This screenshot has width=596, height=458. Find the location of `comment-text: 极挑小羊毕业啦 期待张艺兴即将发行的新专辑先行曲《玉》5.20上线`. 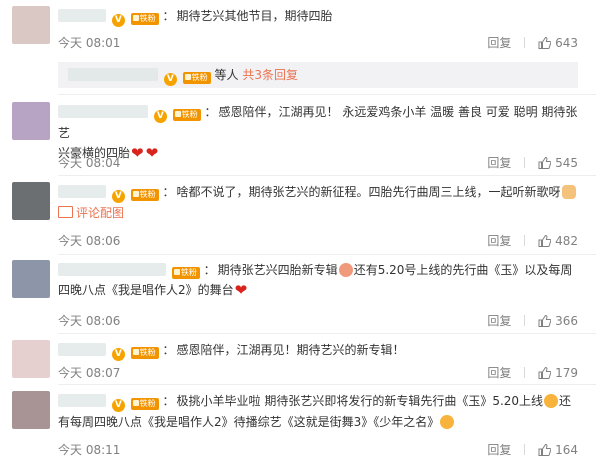

comment-text: 极挑小羊毕业啦 期待张艺兴即将发行的新专辑先行曲《玉》5.20上线 is located at coordinates (360, 401).